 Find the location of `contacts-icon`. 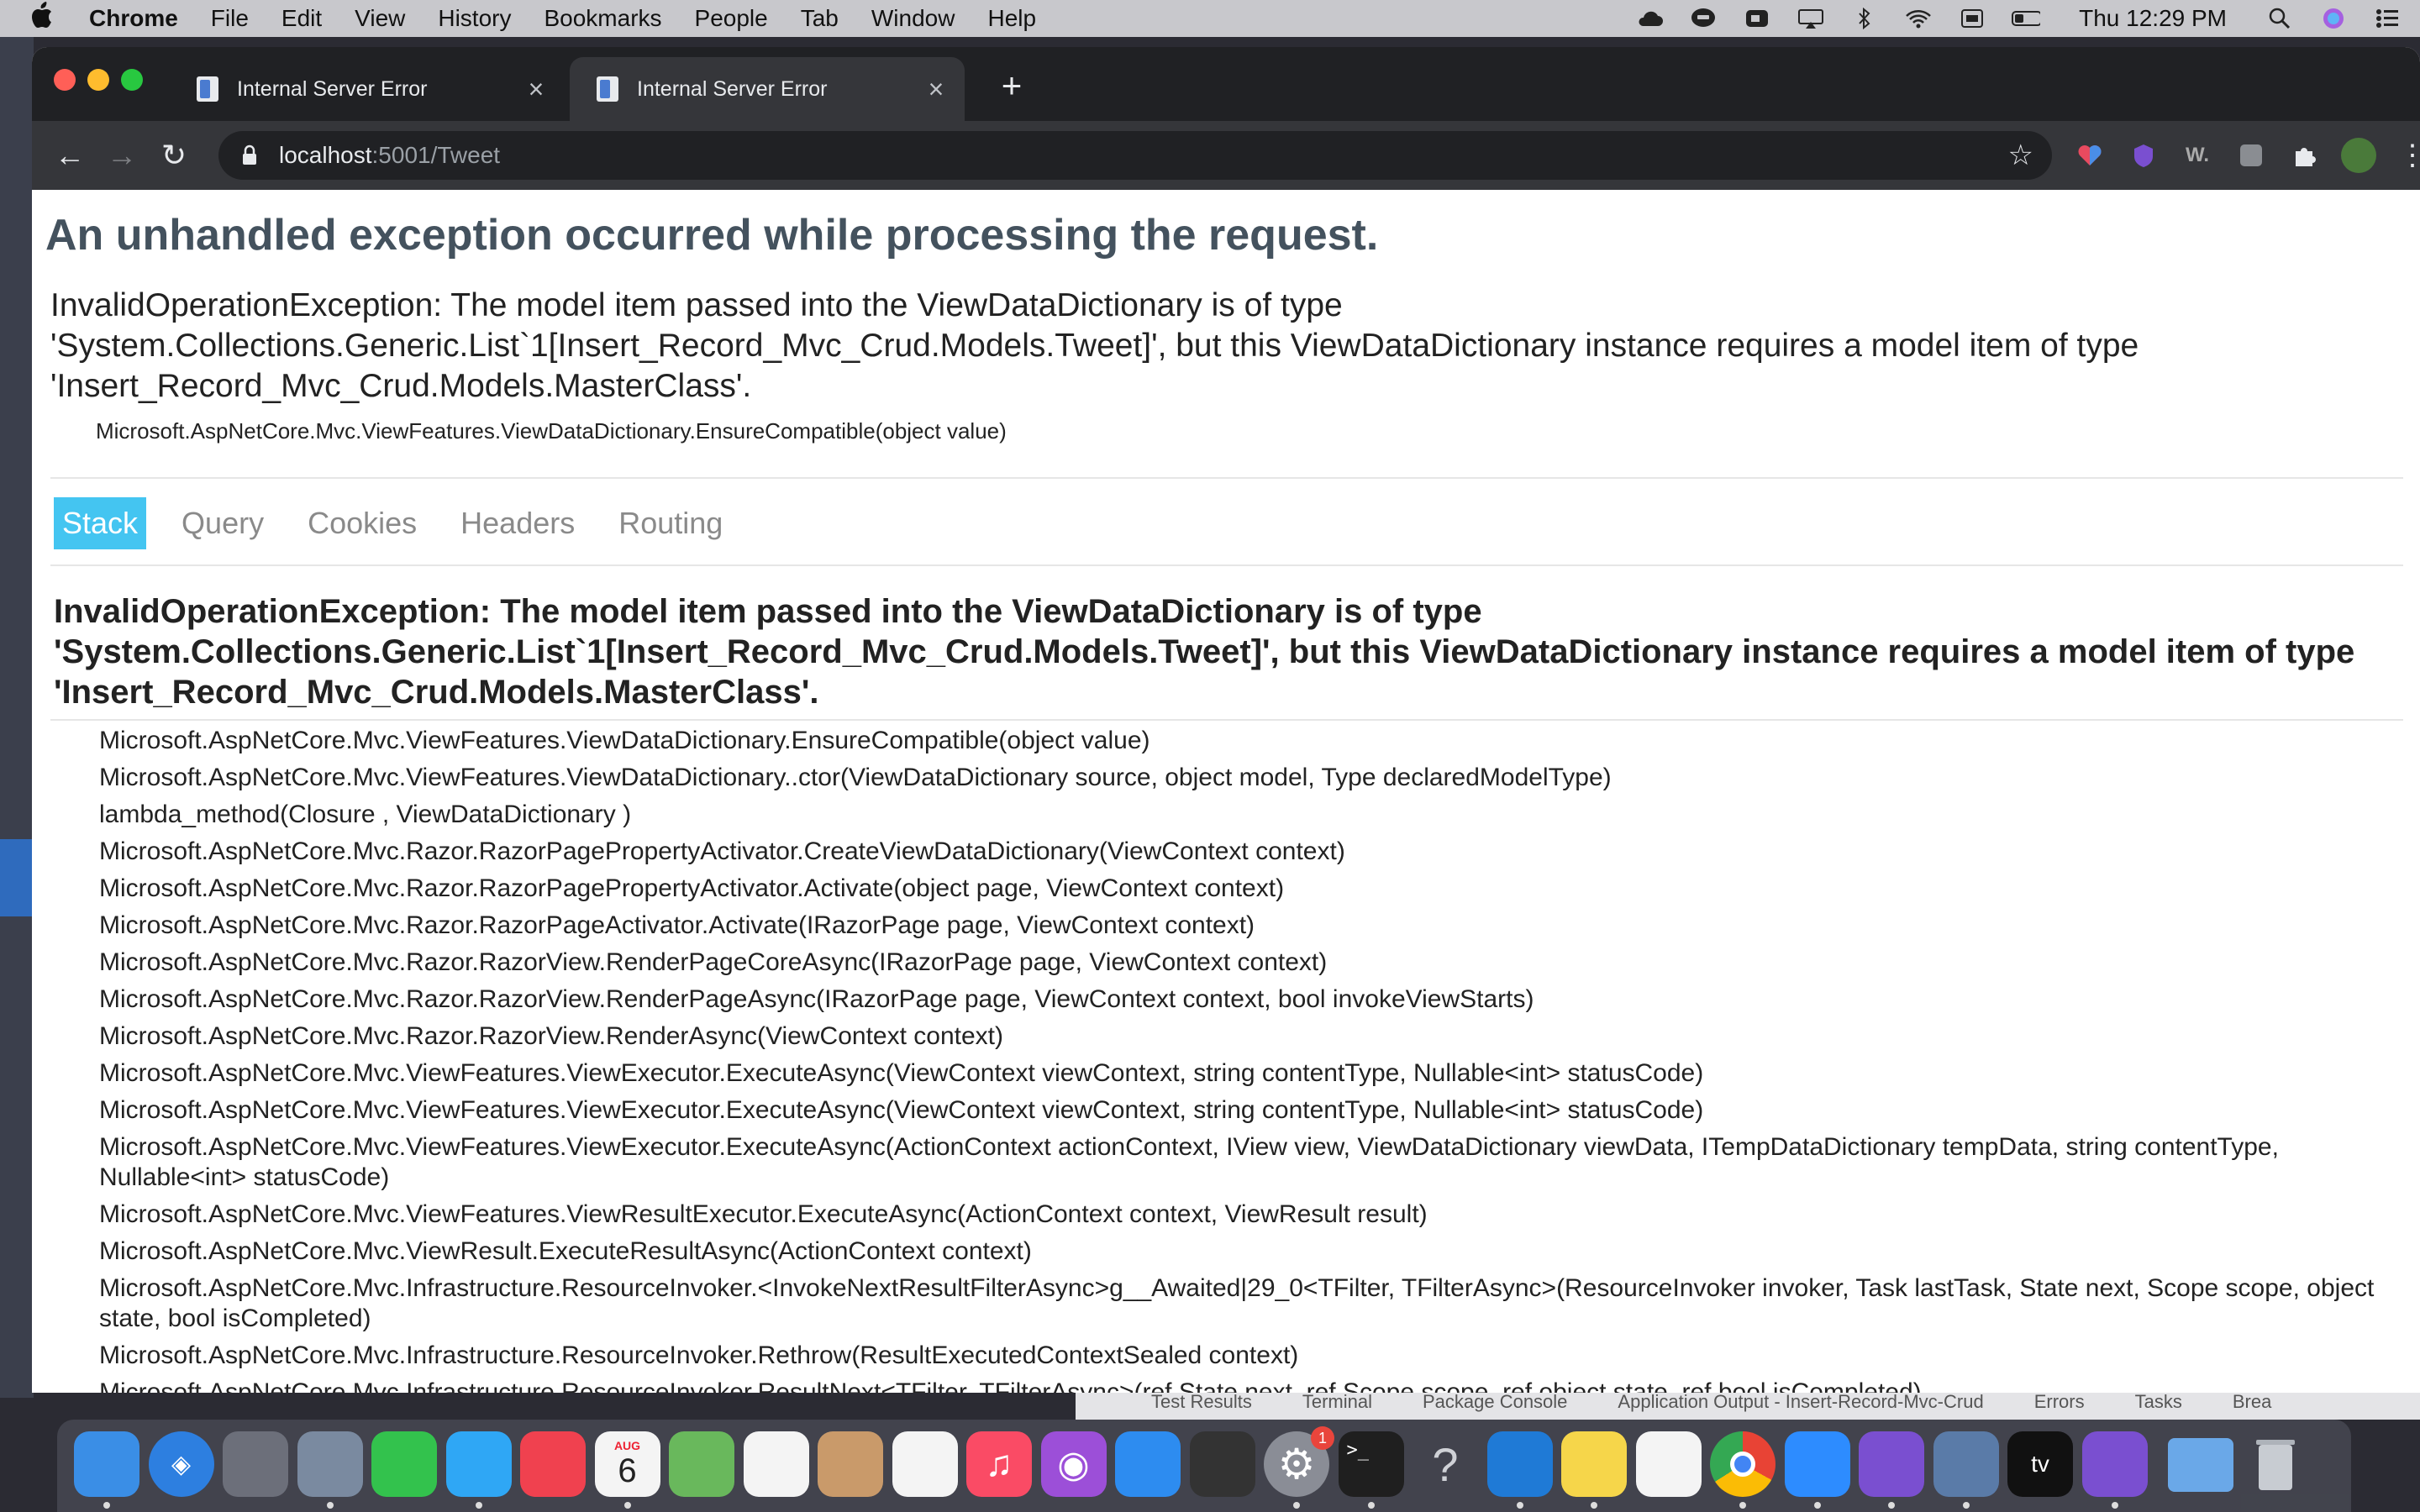

contacts-icon is located at coordinates (850, 1464).